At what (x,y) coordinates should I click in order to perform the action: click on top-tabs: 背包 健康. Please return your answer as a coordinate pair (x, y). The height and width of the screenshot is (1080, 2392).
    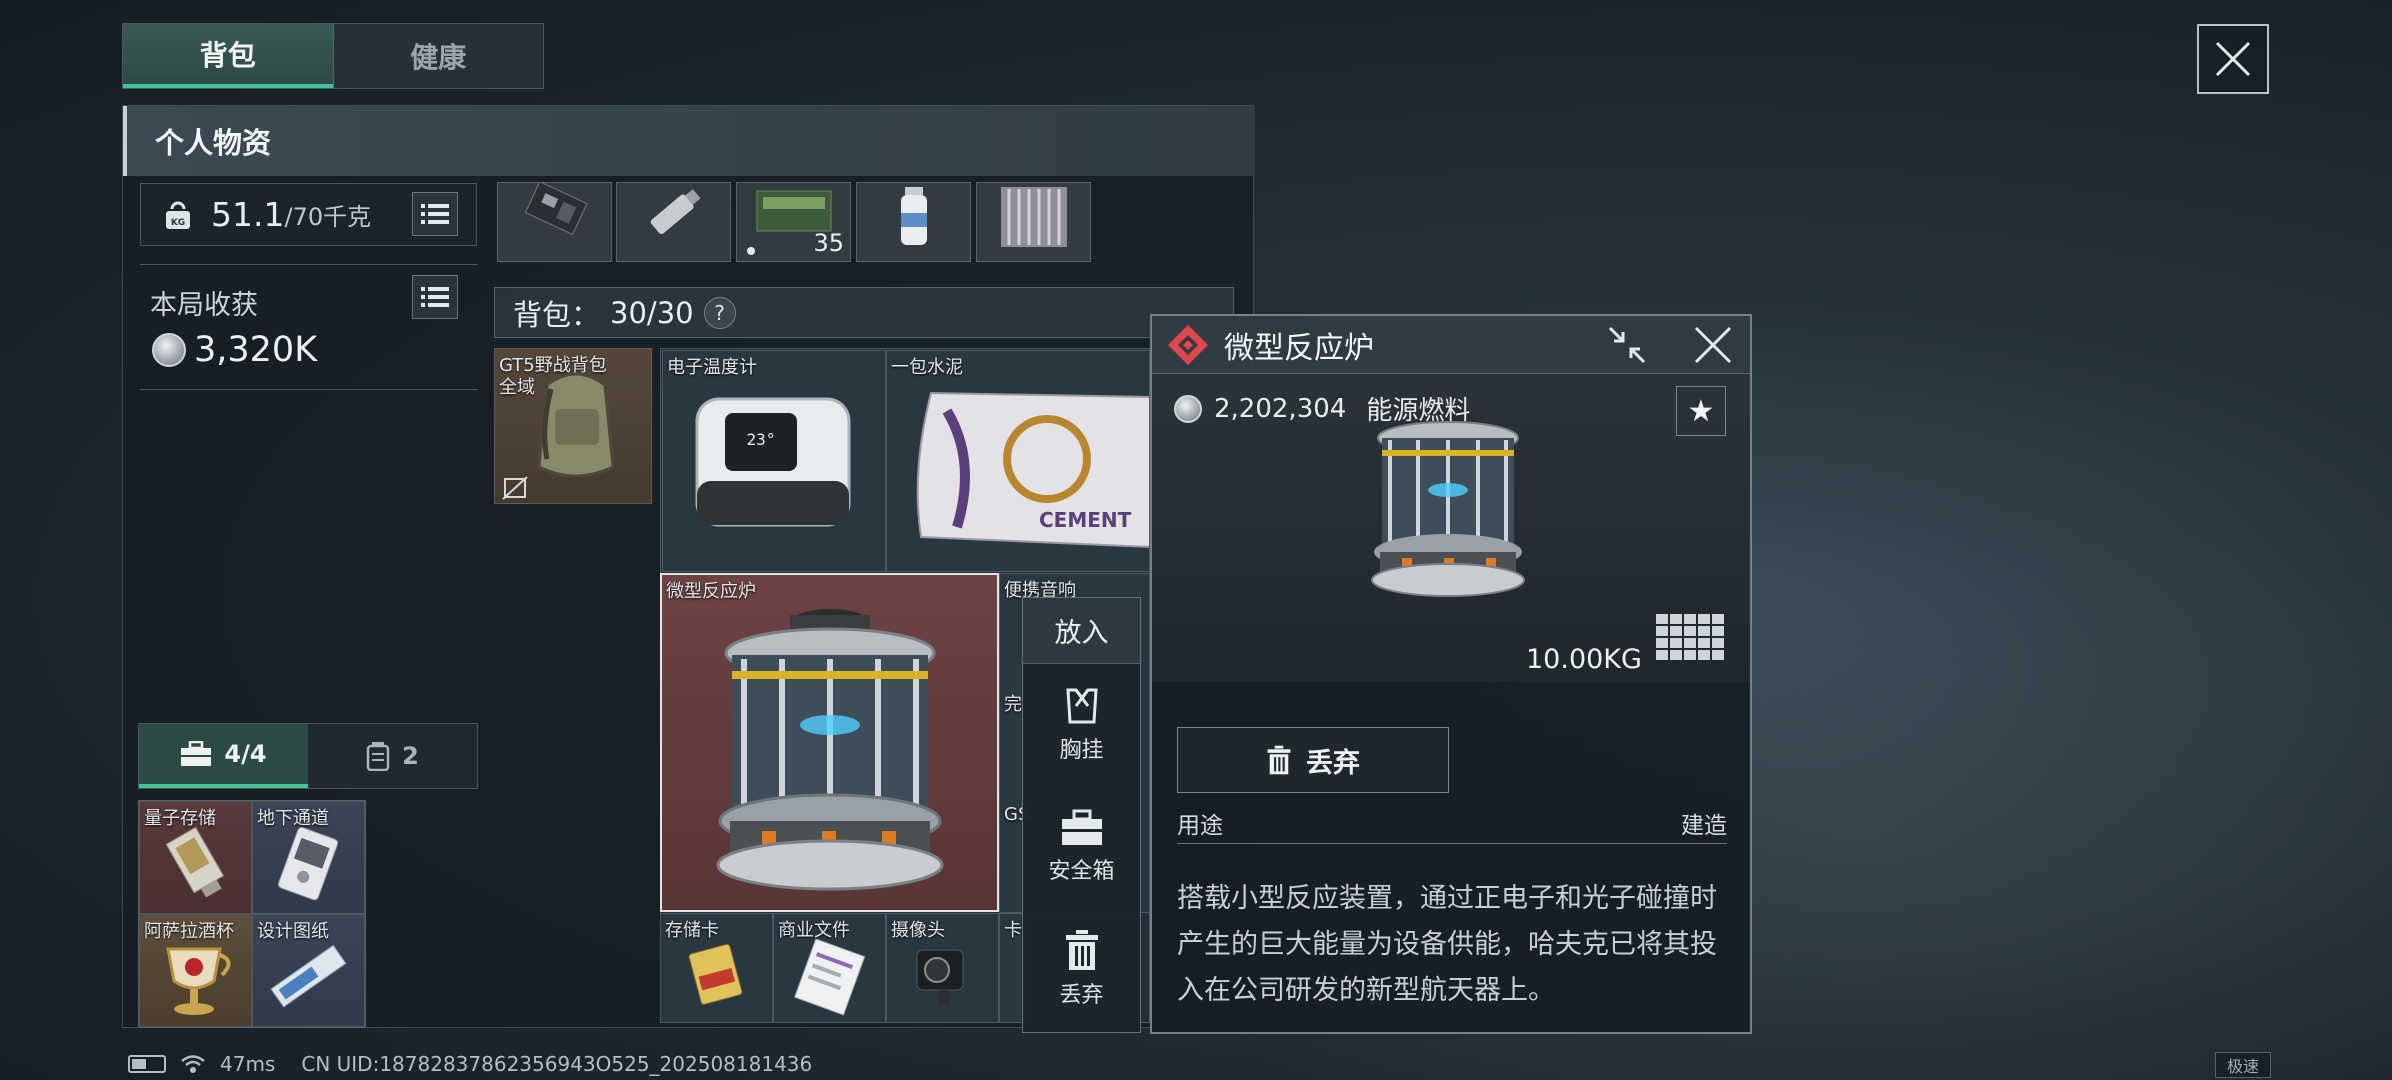
    Looking at the image, I should click on (333, 56).